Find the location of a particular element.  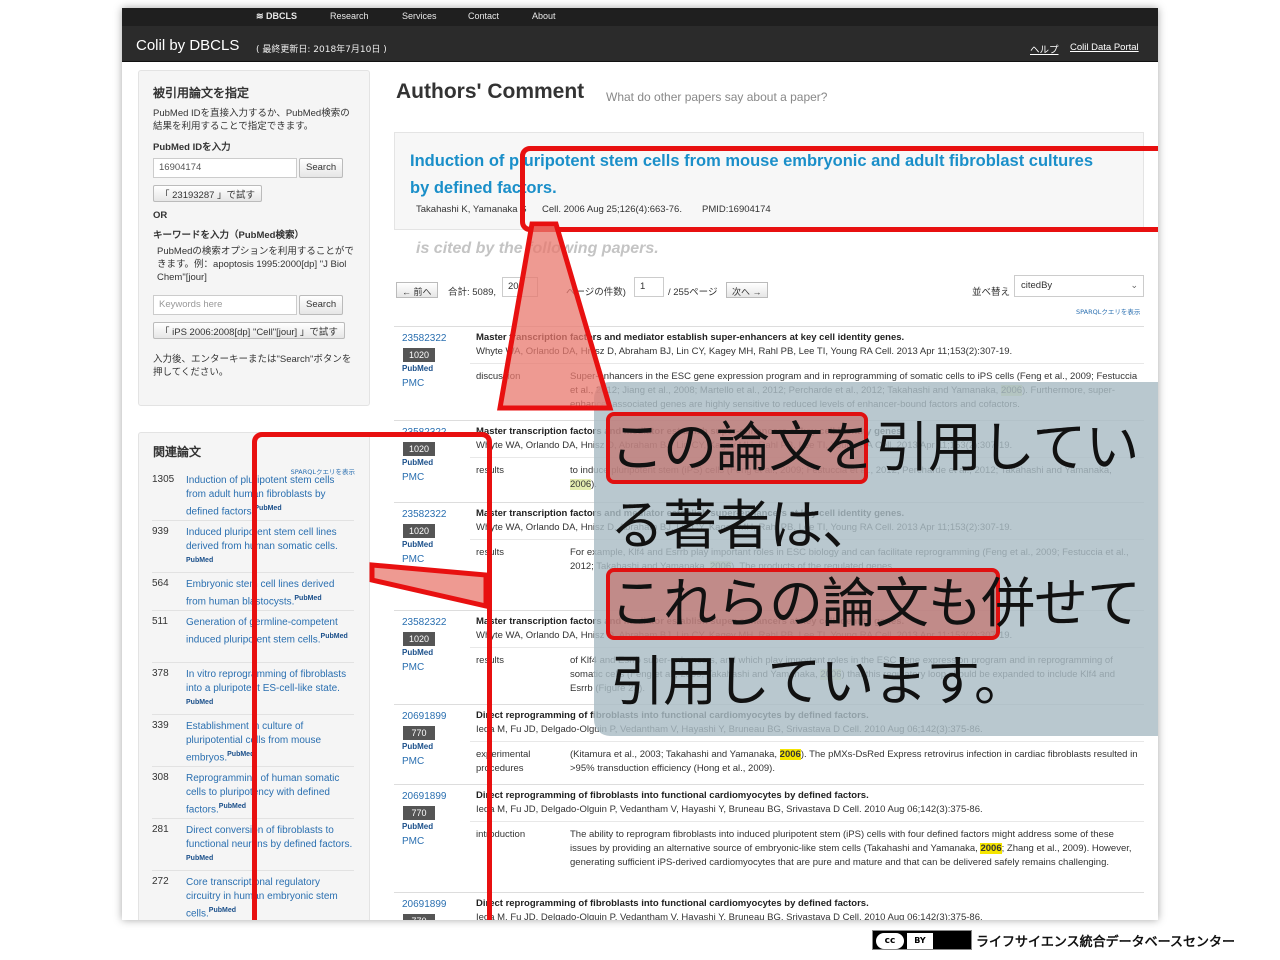

related-callout-frame is located at coordinates (372, 676).